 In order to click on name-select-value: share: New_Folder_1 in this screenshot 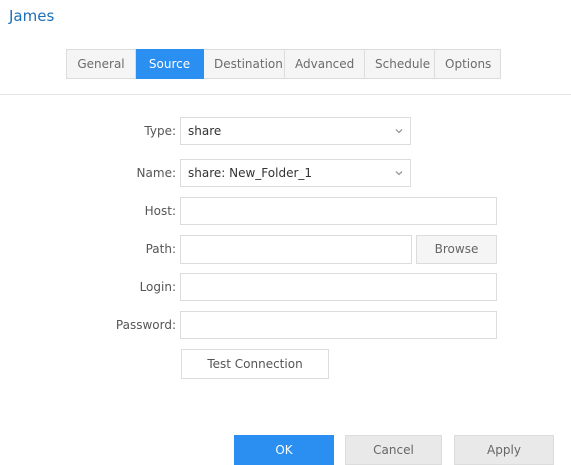, I will do `click(250, 173)`.